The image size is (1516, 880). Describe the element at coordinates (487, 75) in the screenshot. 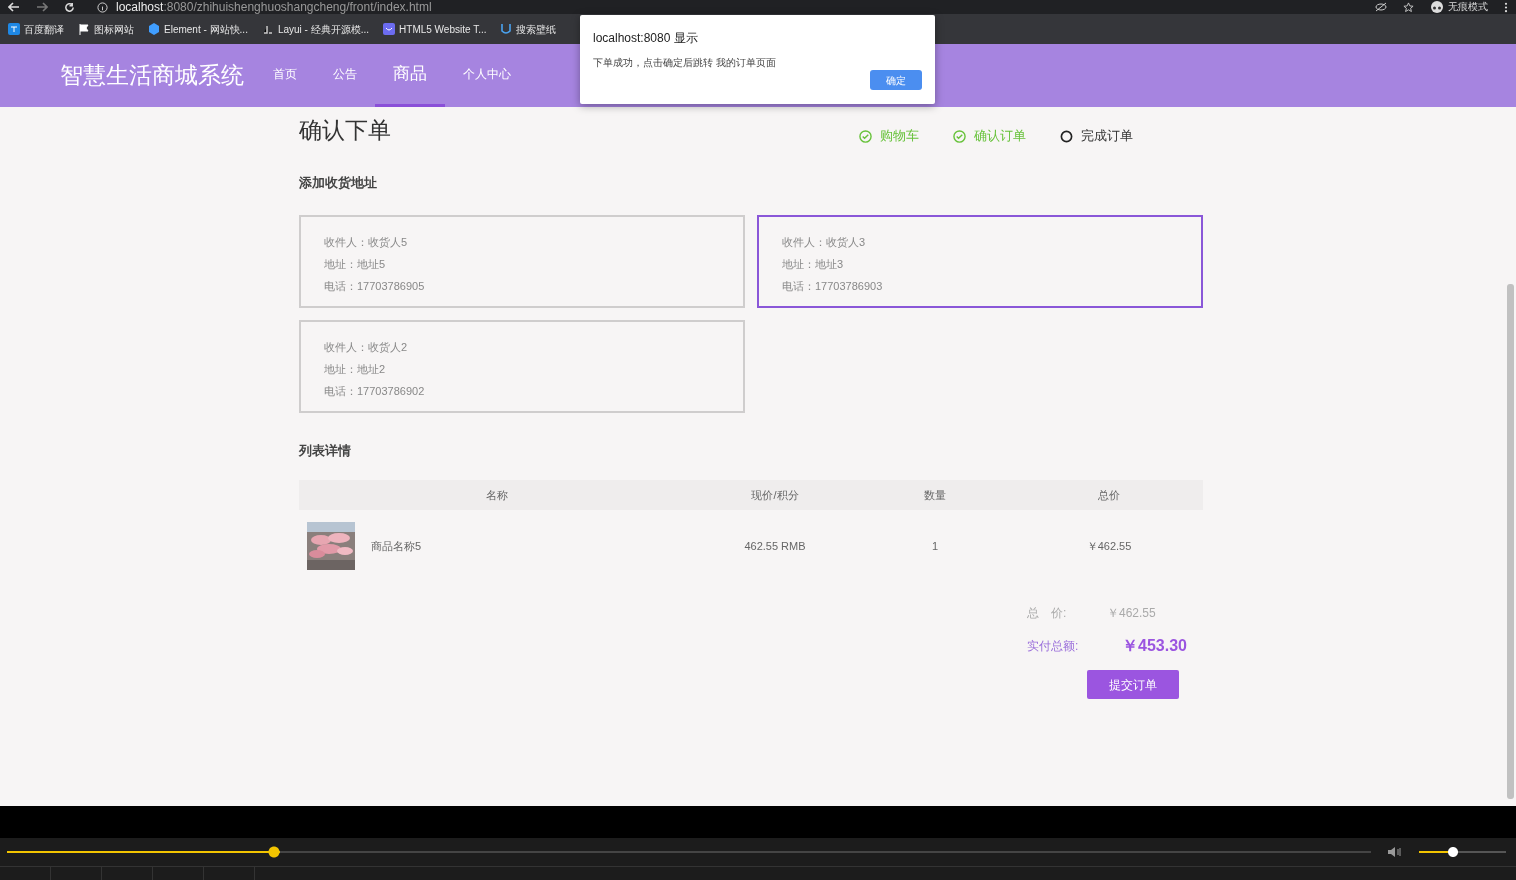

I see `nav-link: 个人中心` at that location.